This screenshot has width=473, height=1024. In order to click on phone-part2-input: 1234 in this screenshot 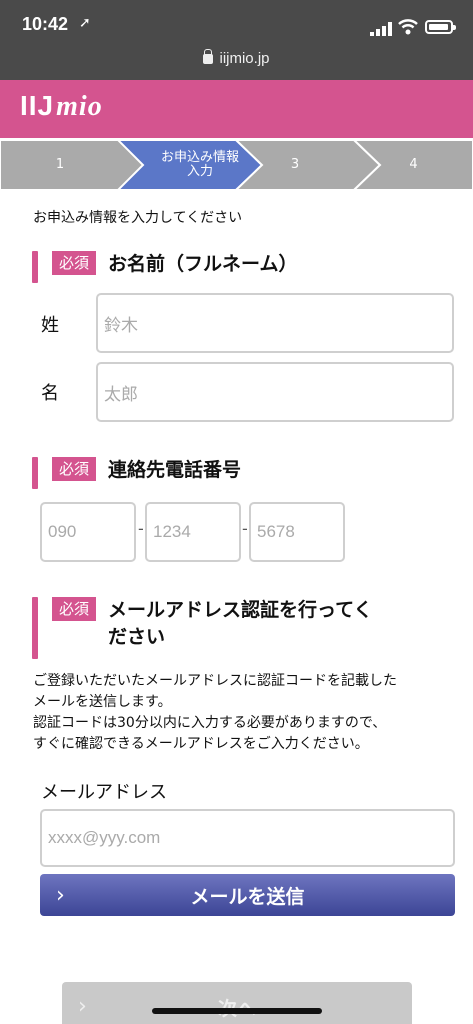, I will do `click(193, 532)`.